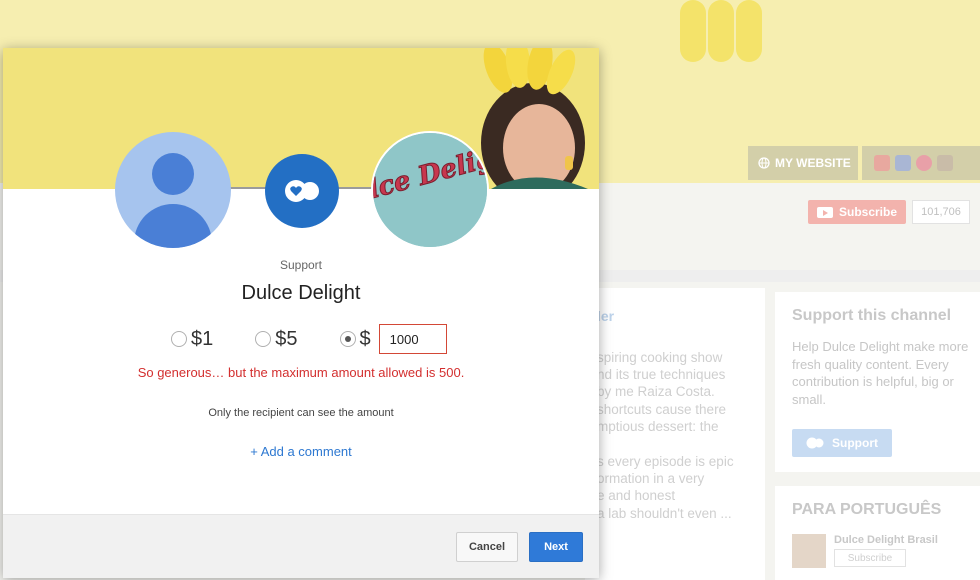  What do you see at coordinates (301, 265) in the screenshot?
I see `support-label: Support` at bounding box center [301, 265].